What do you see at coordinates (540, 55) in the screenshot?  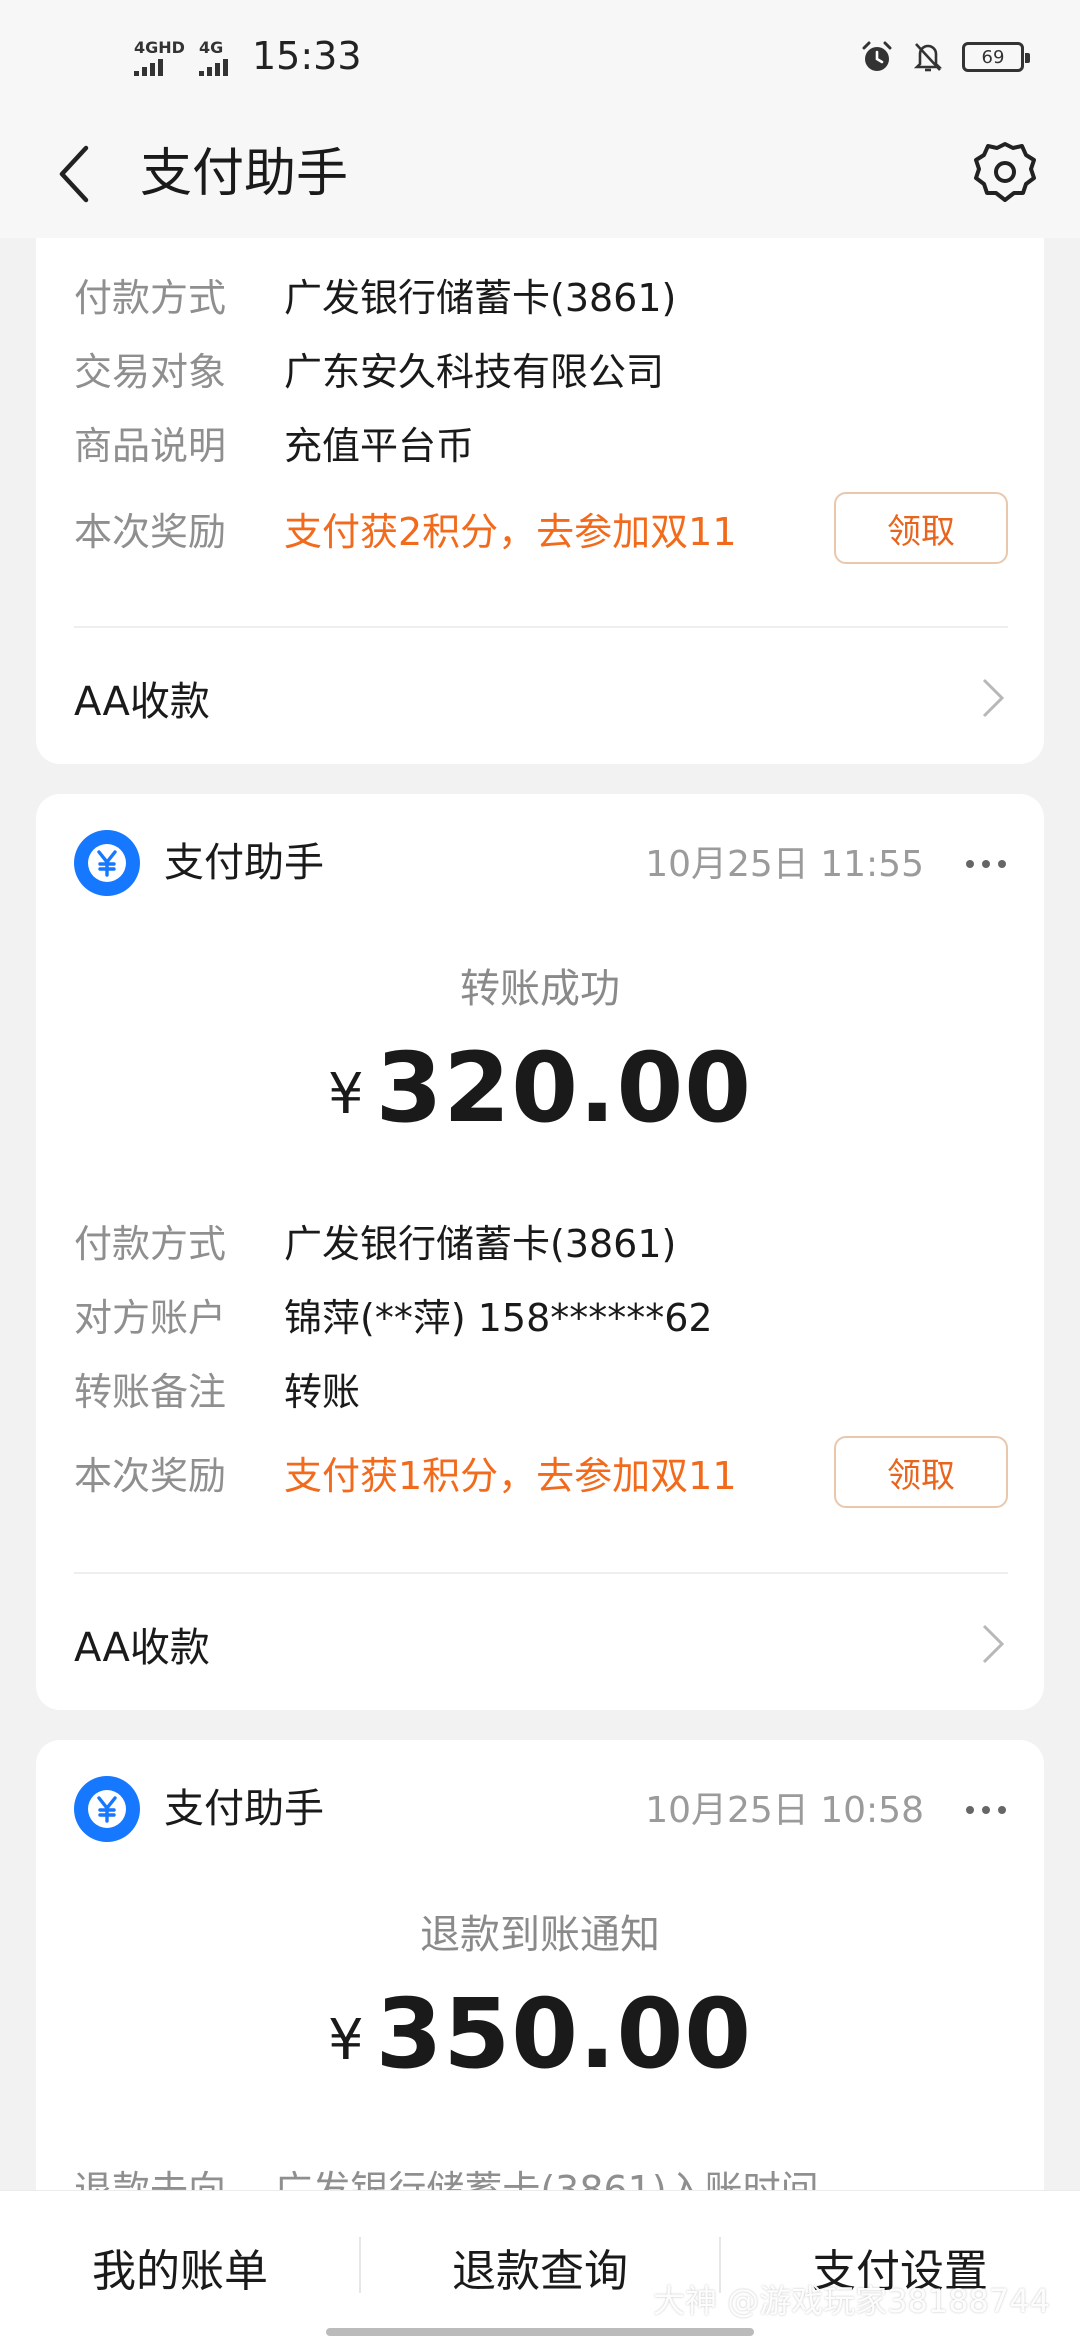 I see `status-bar: 4GHD 4G 15:33 69` at bounding box center [540, 55].